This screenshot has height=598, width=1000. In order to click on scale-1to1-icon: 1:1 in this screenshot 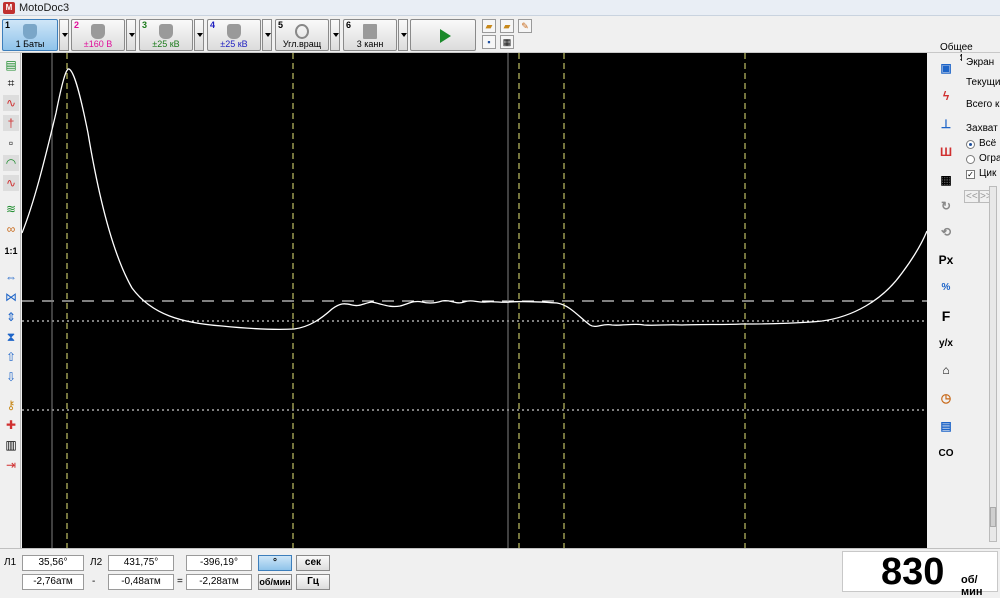, I will do `click(11, 251)`.